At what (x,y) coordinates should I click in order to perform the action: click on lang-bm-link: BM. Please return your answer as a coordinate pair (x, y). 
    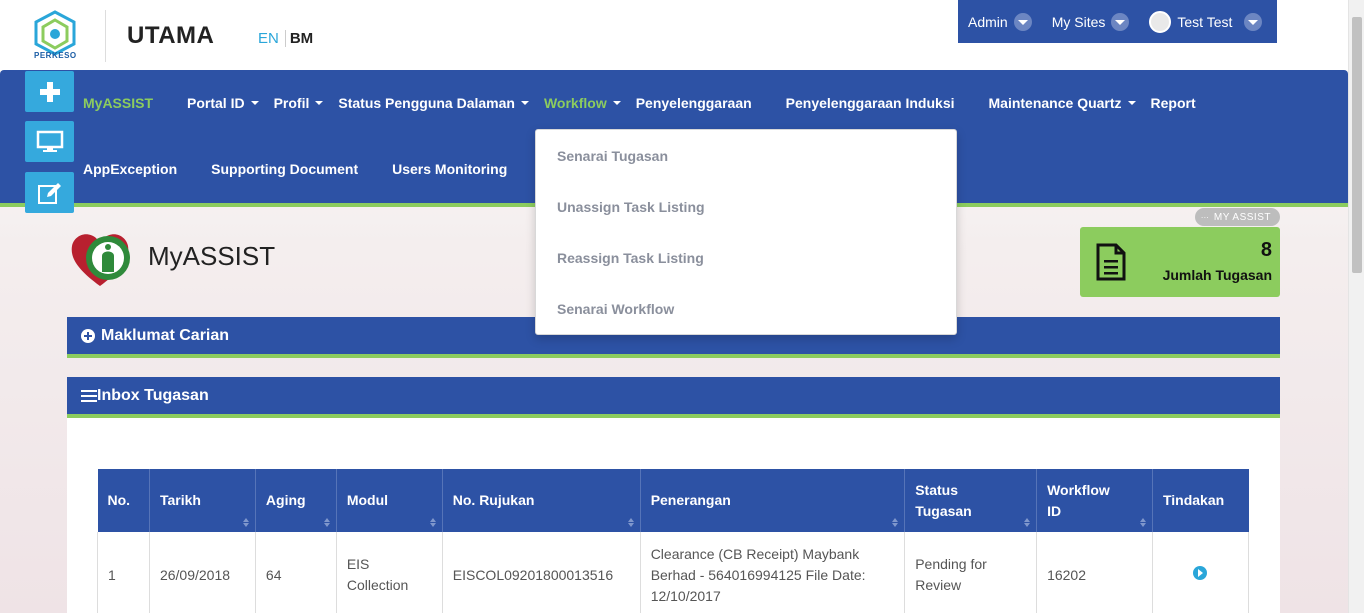
    Looking at the image, I should click on (299, 38).